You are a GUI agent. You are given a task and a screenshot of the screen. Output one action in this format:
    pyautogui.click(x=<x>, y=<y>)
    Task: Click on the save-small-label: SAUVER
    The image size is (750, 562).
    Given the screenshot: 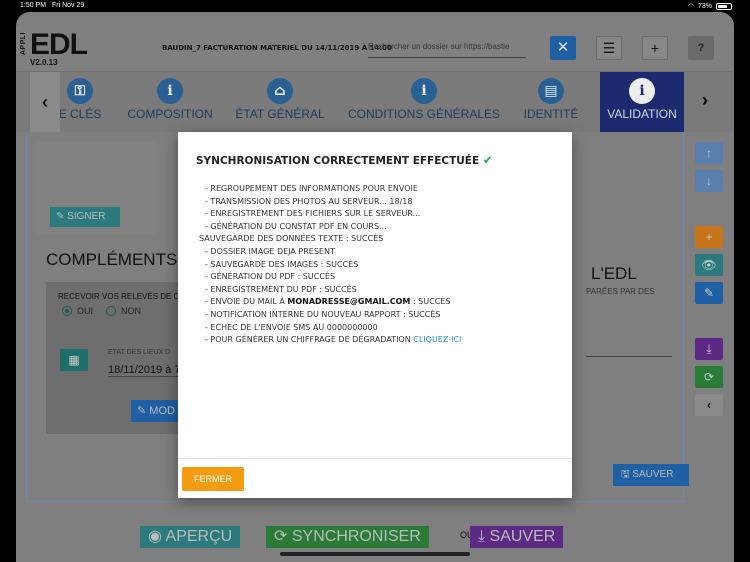 What is the action you would take?
    pyautogui.click(x=653, y=474)
    